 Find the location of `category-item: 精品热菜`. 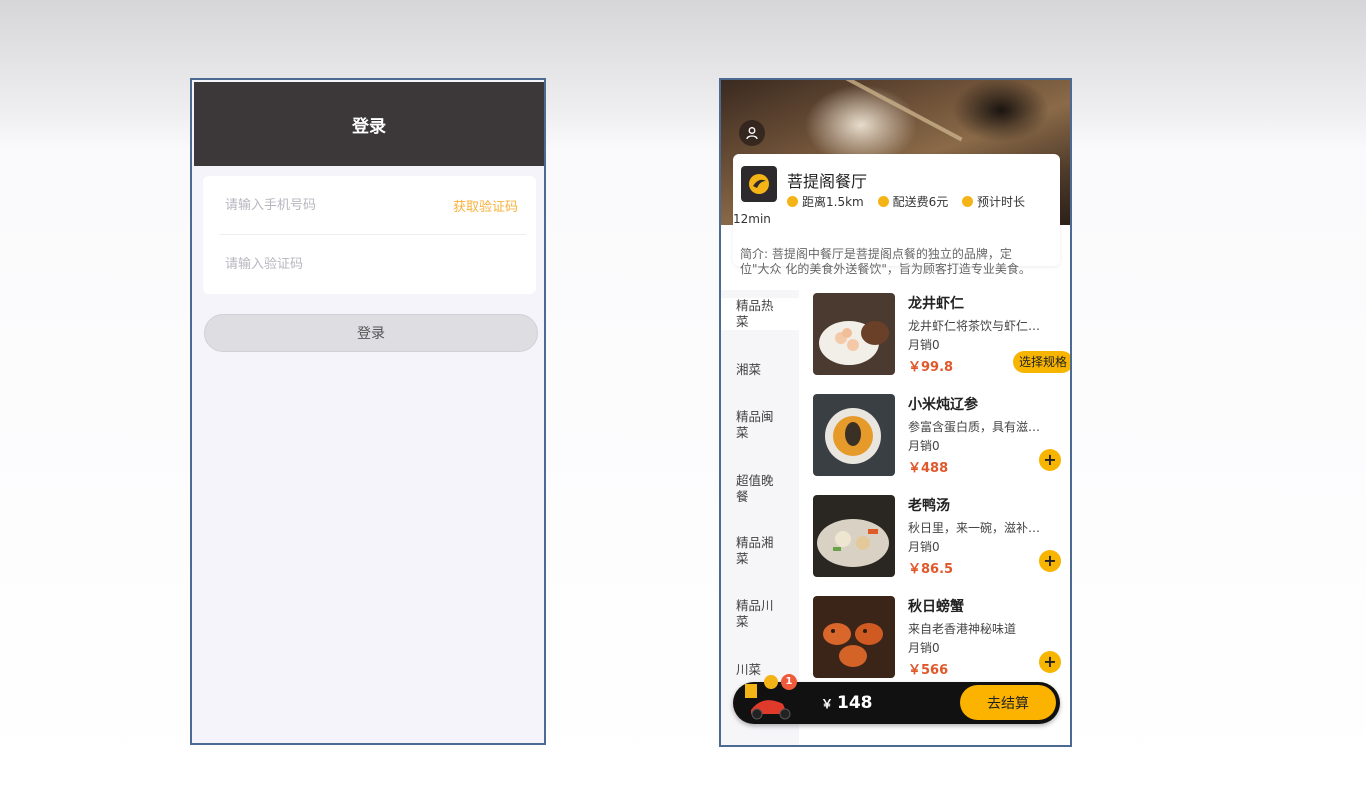

category-item: 精品热菜 is located at coordinates (760, 314).